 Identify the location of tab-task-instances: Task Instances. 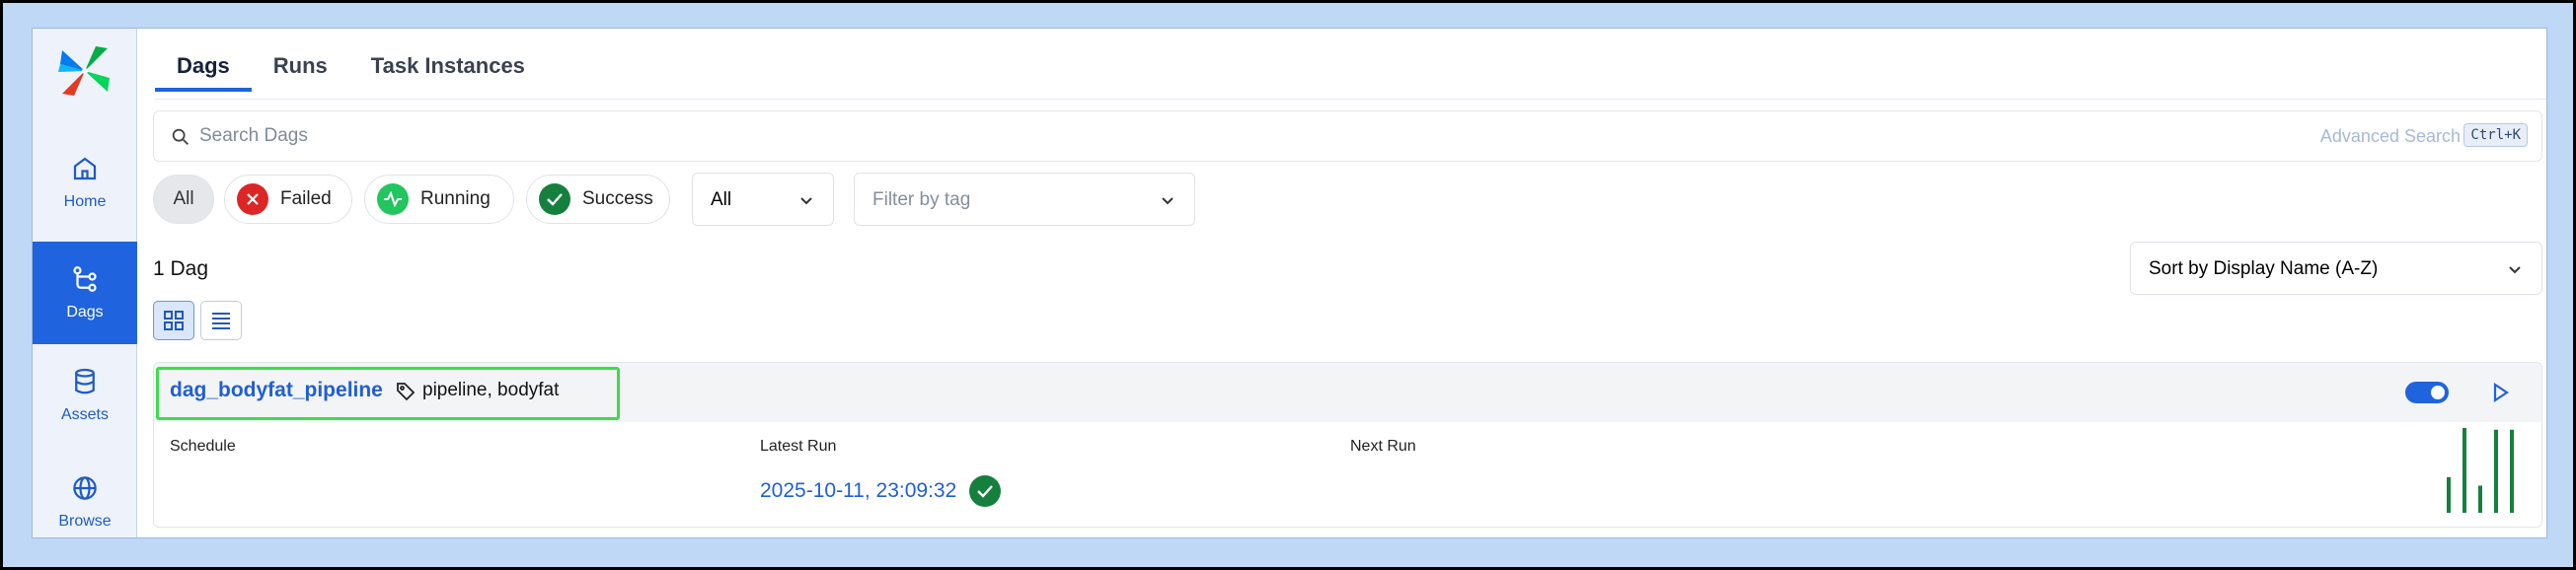
(448, 71).